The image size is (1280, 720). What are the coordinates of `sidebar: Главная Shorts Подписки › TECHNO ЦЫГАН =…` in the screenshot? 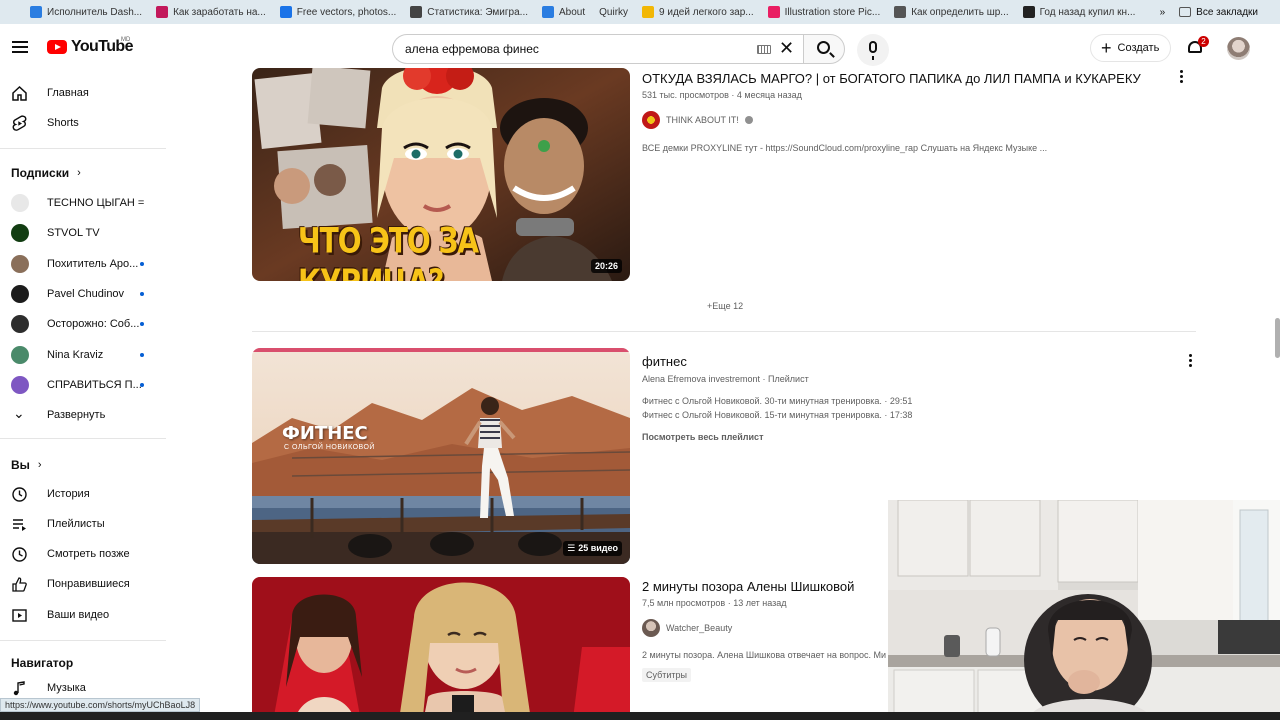 It's located at (84, 396).